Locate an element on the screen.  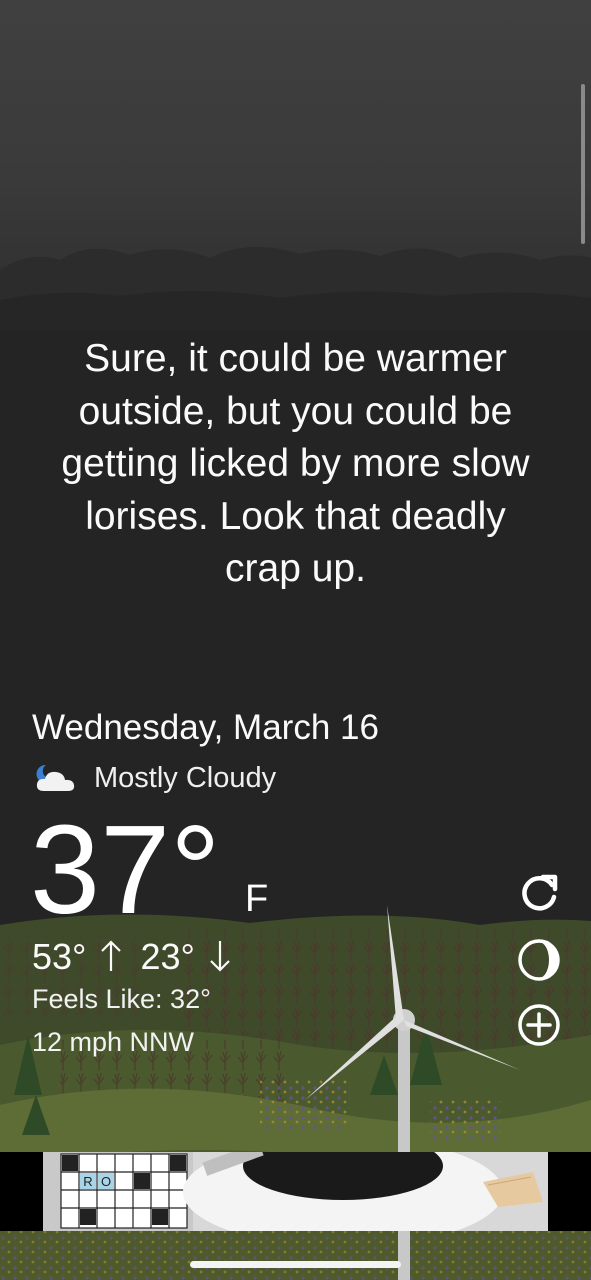
ad-banner: R O is located at coordinates (295, 1191).